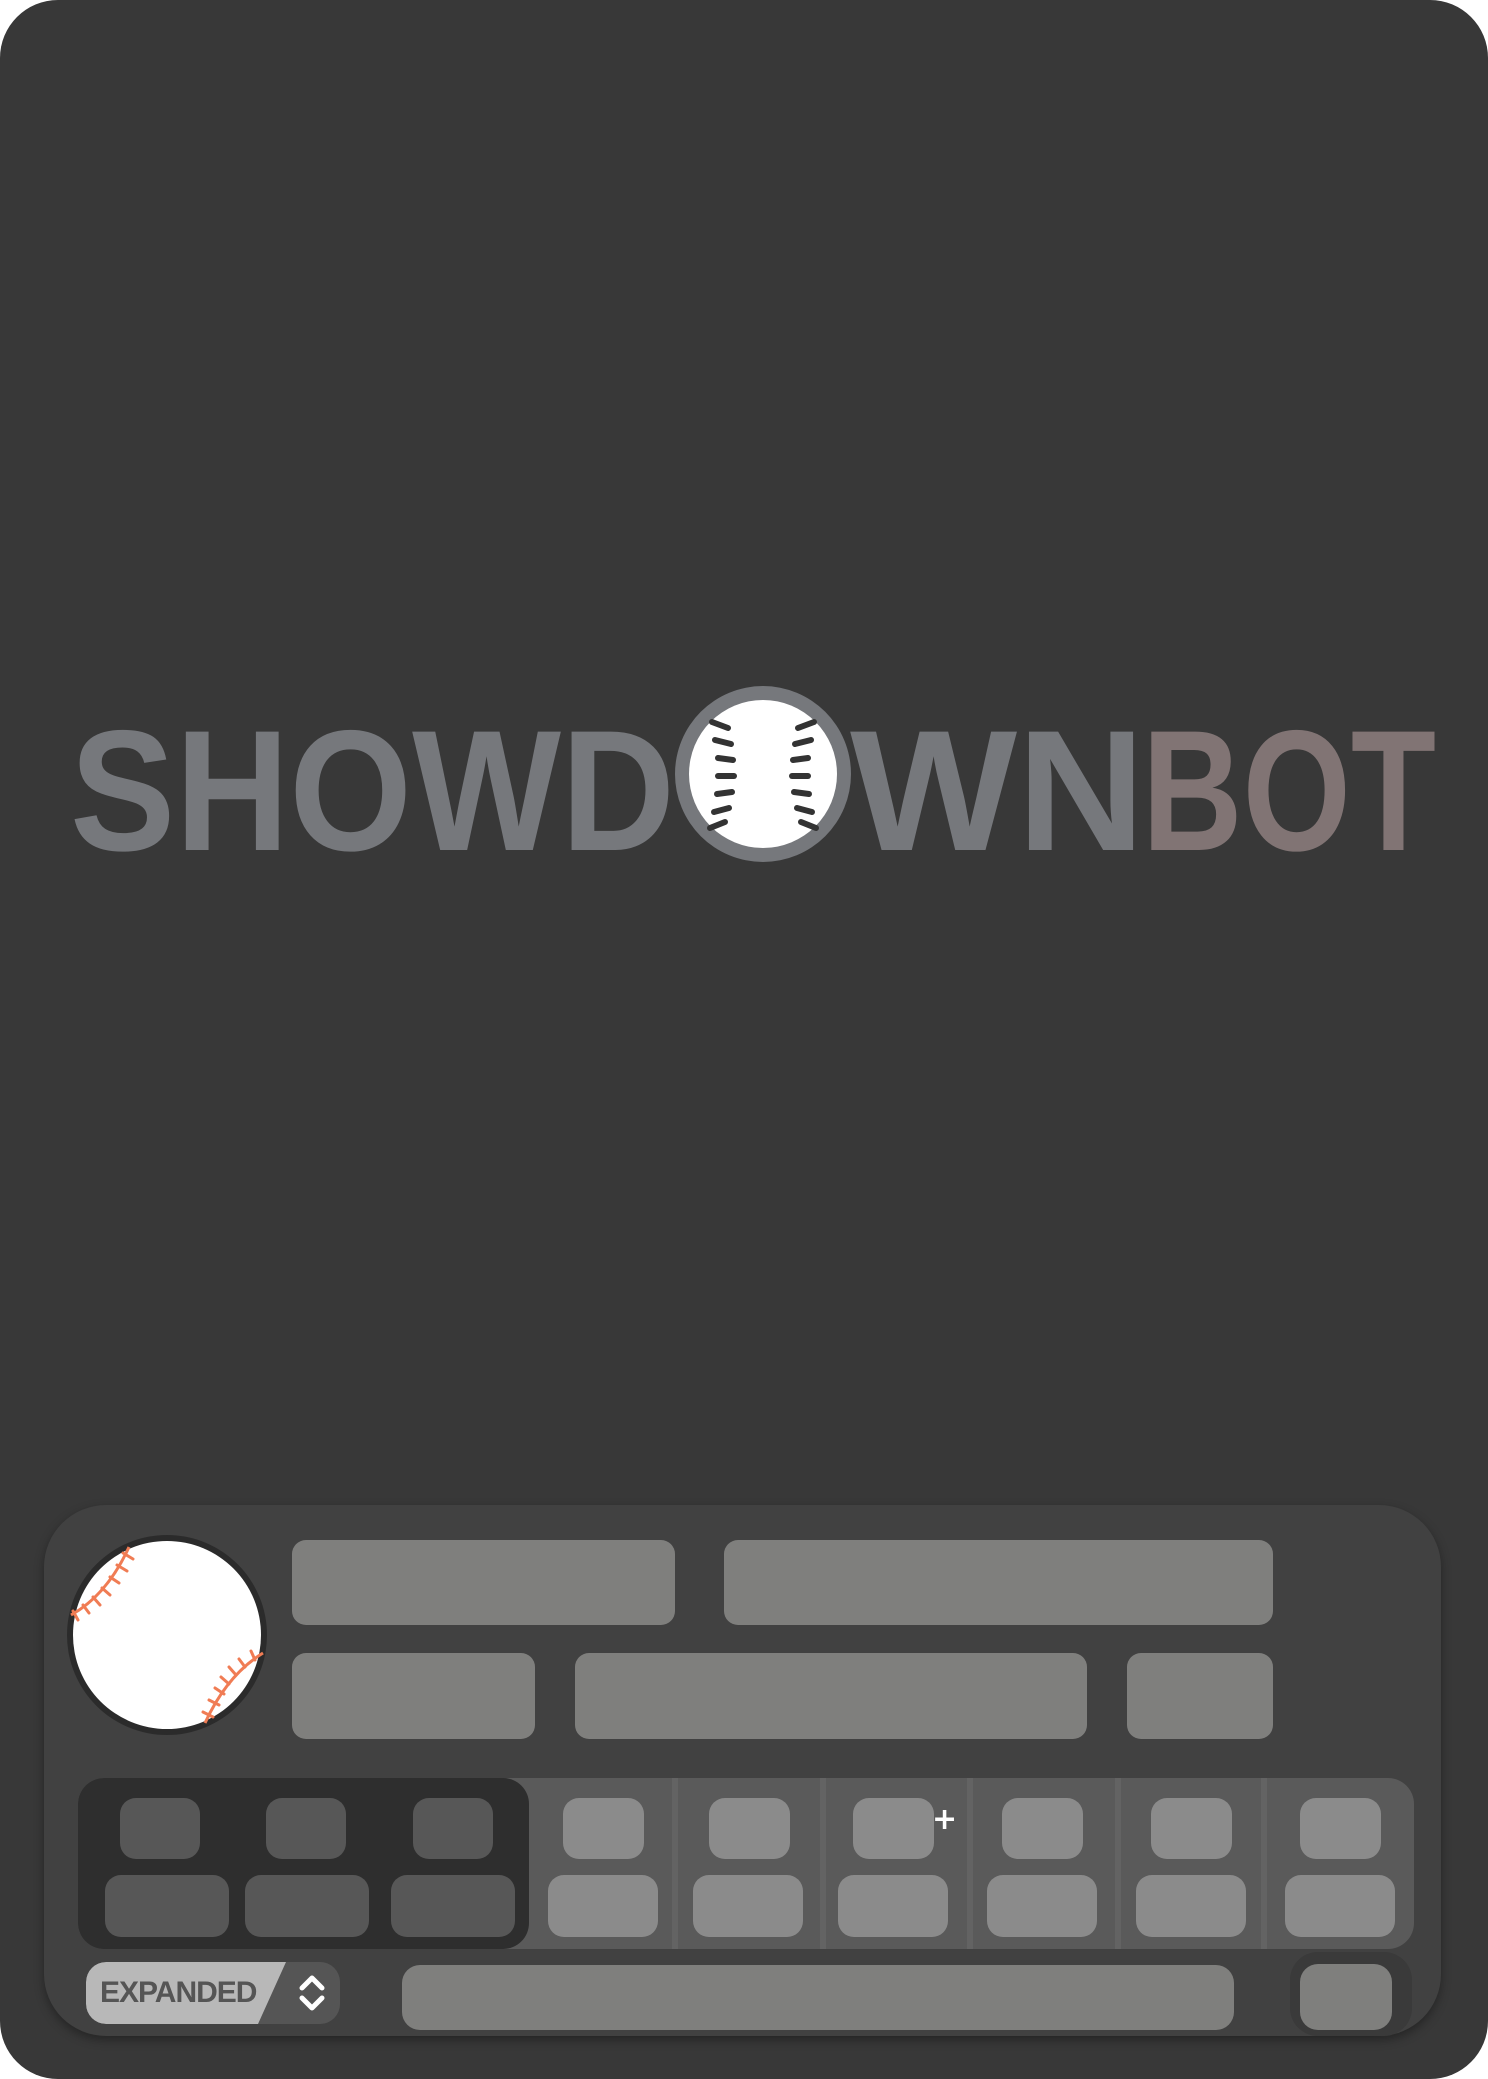 The width and height of the screenshot is (1488, 2079). Describe the element at coordinates (1289, 791) in the screenshot. I see `logo-text-bot: BOT` at that location.